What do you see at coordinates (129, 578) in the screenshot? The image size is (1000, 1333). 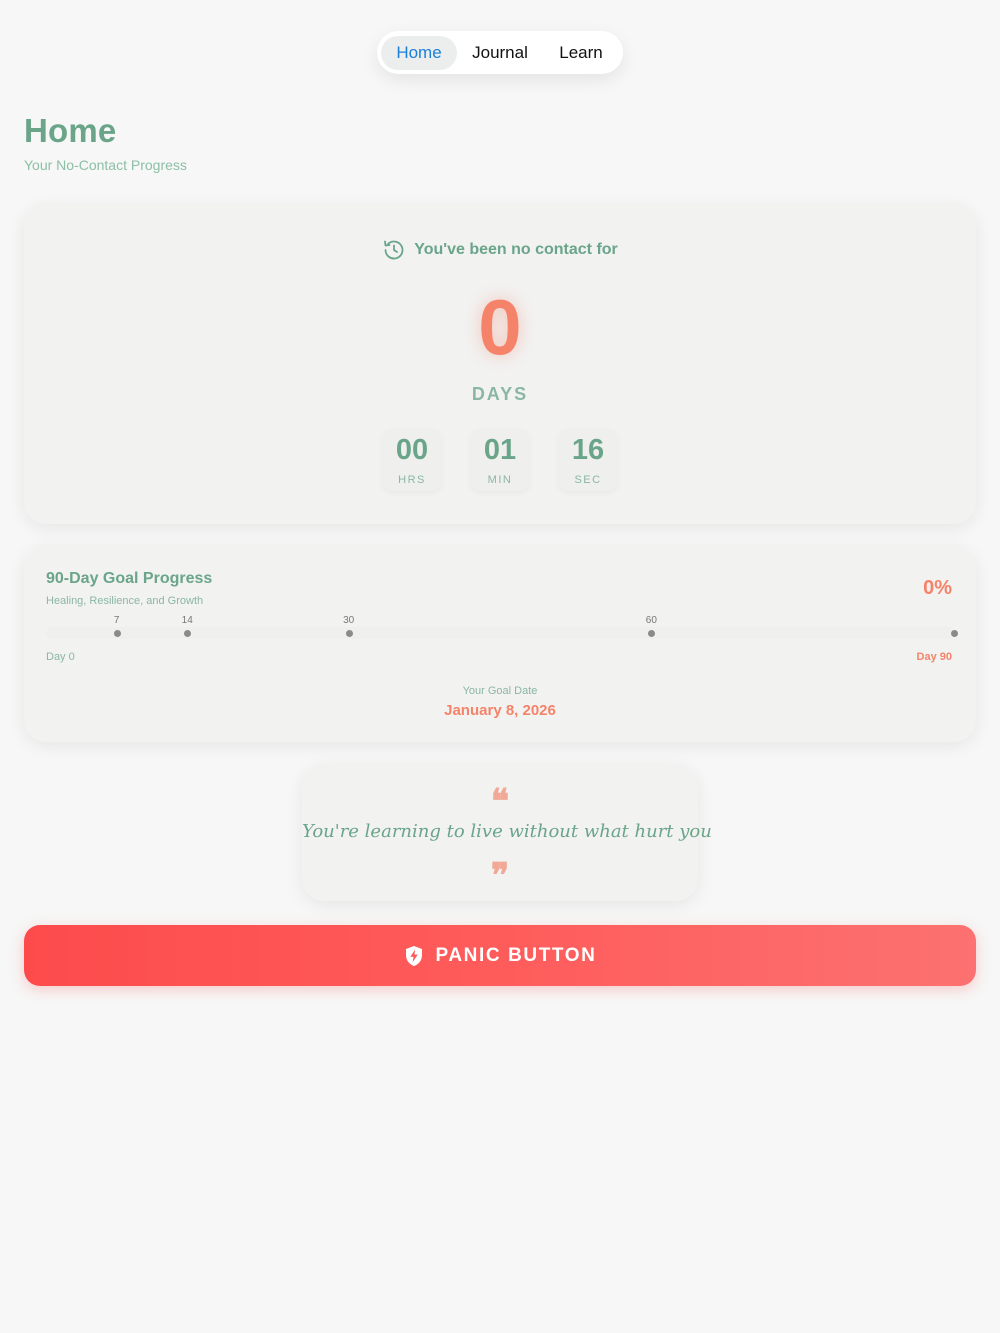 I see `goal-title: 90-Day Goal Progress` at bounding box center [129, 578].